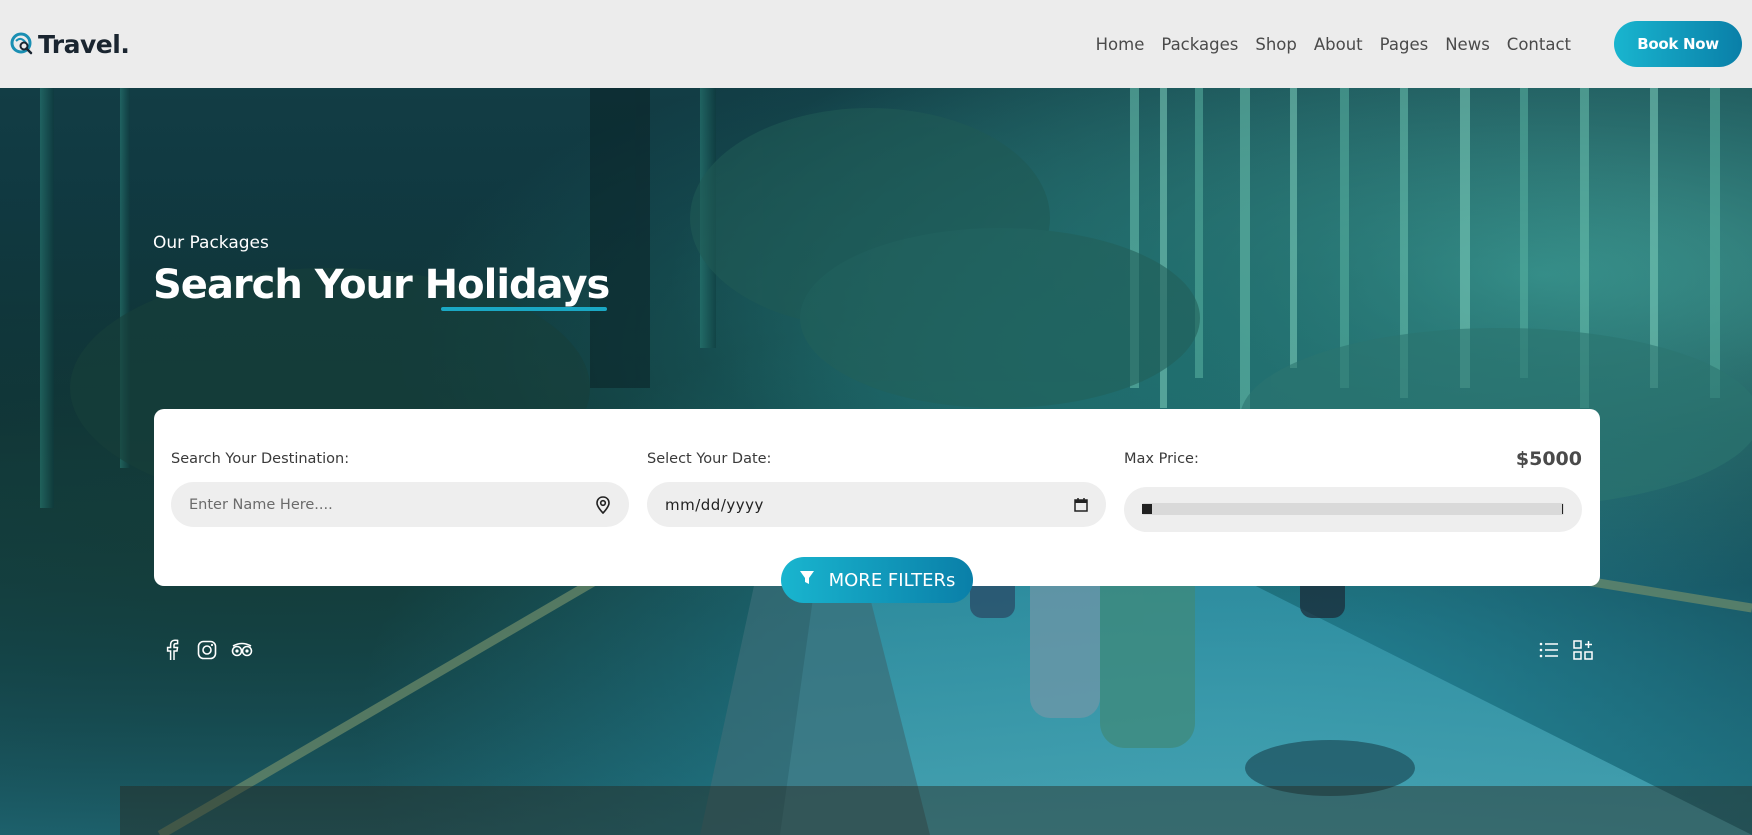 The image size is (1752, 835). I want to click on tripadvisor-icon, so click(242, 650).